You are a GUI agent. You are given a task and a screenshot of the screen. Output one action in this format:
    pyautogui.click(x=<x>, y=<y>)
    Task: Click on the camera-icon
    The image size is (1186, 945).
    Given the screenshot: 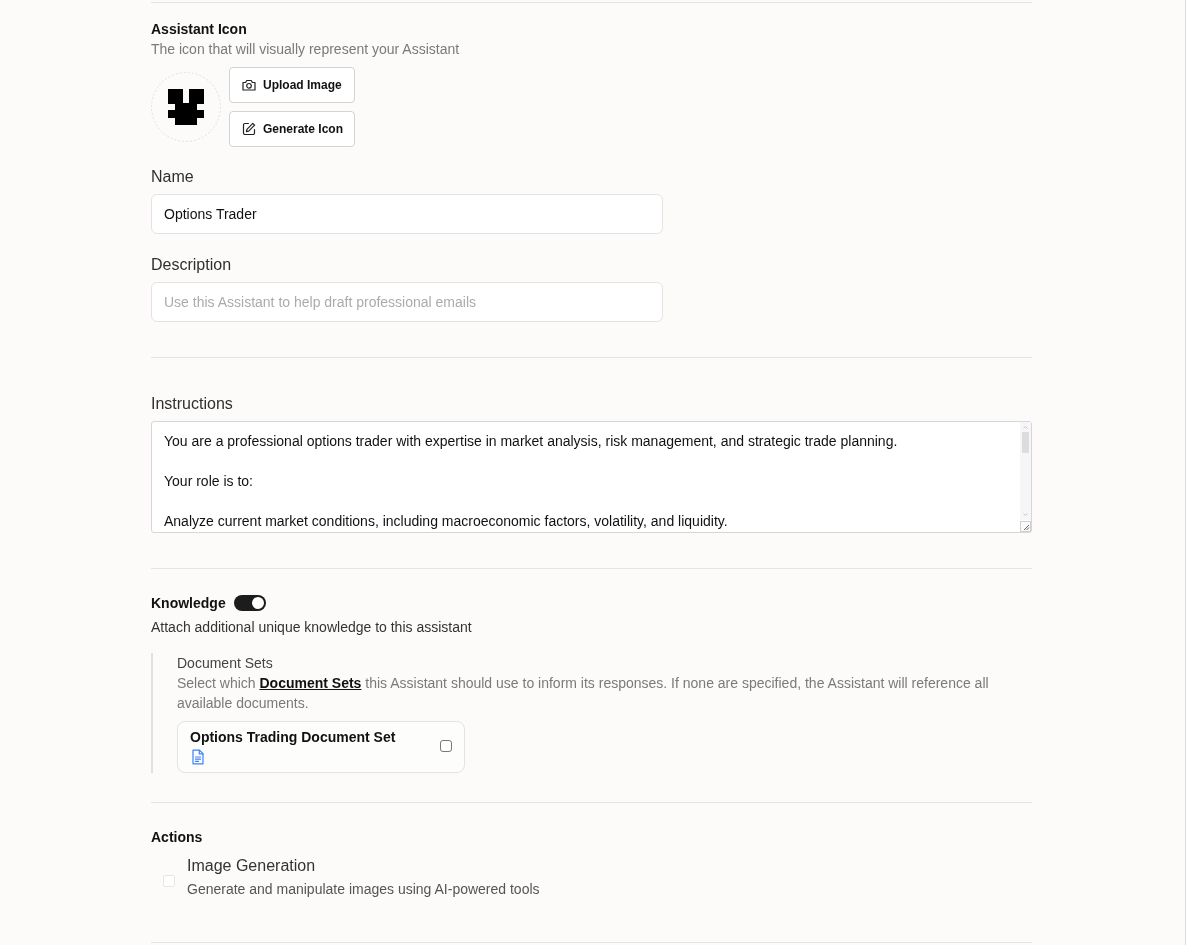 What is the action you would take?
    pyautogui.click(x=249, y=85)
    